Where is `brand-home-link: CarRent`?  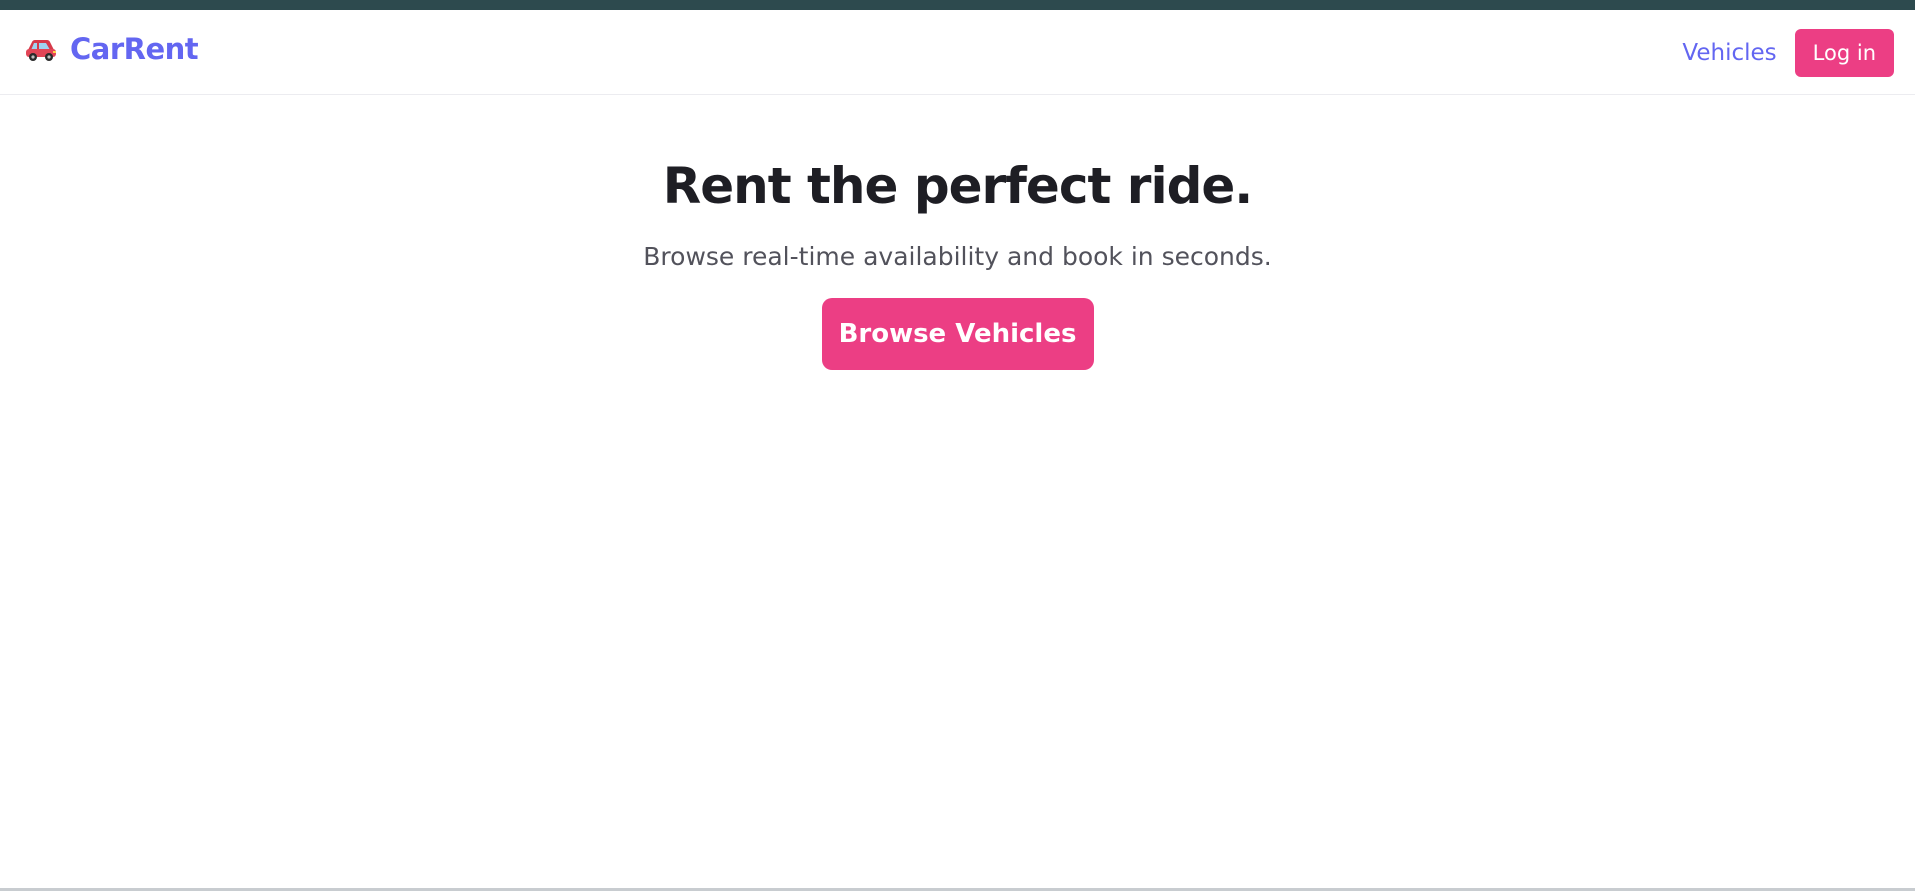 brand-home-link: CarRent is located at coordinates (111, 49).